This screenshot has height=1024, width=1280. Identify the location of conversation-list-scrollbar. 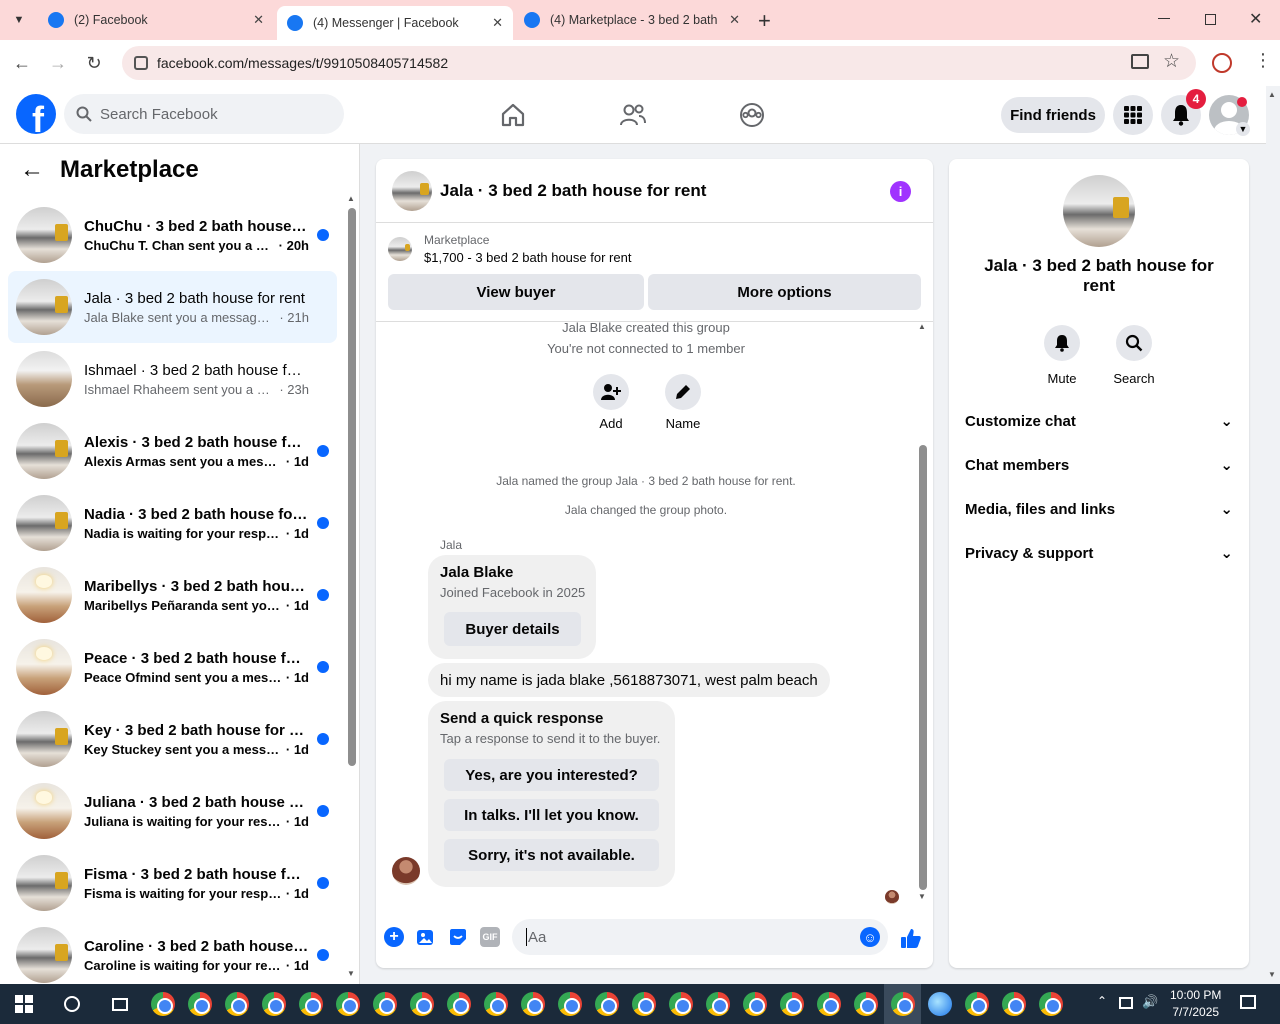
(352, 487).